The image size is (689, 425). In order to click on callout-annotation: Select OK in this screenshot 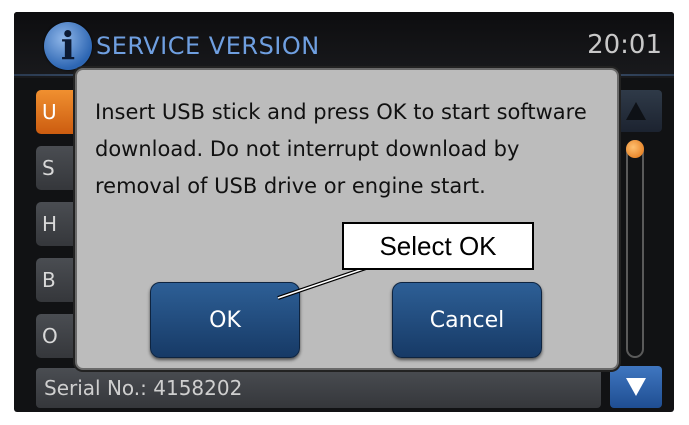, I will do `click(438, 246)`.